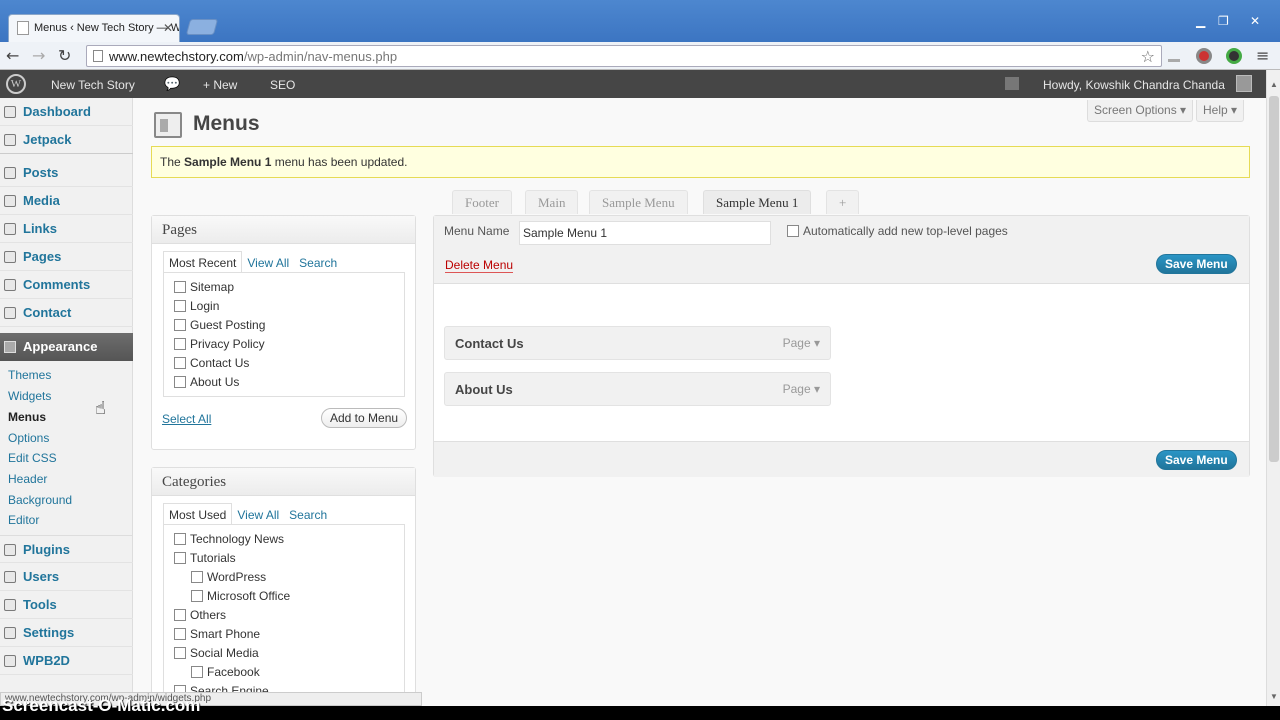 Image resolution: width=1280 pixels, height=720 pixels. Describe the element at coordinates (1200, 21) in the screenshot. I see `minimize-icon: ▁` at that location.